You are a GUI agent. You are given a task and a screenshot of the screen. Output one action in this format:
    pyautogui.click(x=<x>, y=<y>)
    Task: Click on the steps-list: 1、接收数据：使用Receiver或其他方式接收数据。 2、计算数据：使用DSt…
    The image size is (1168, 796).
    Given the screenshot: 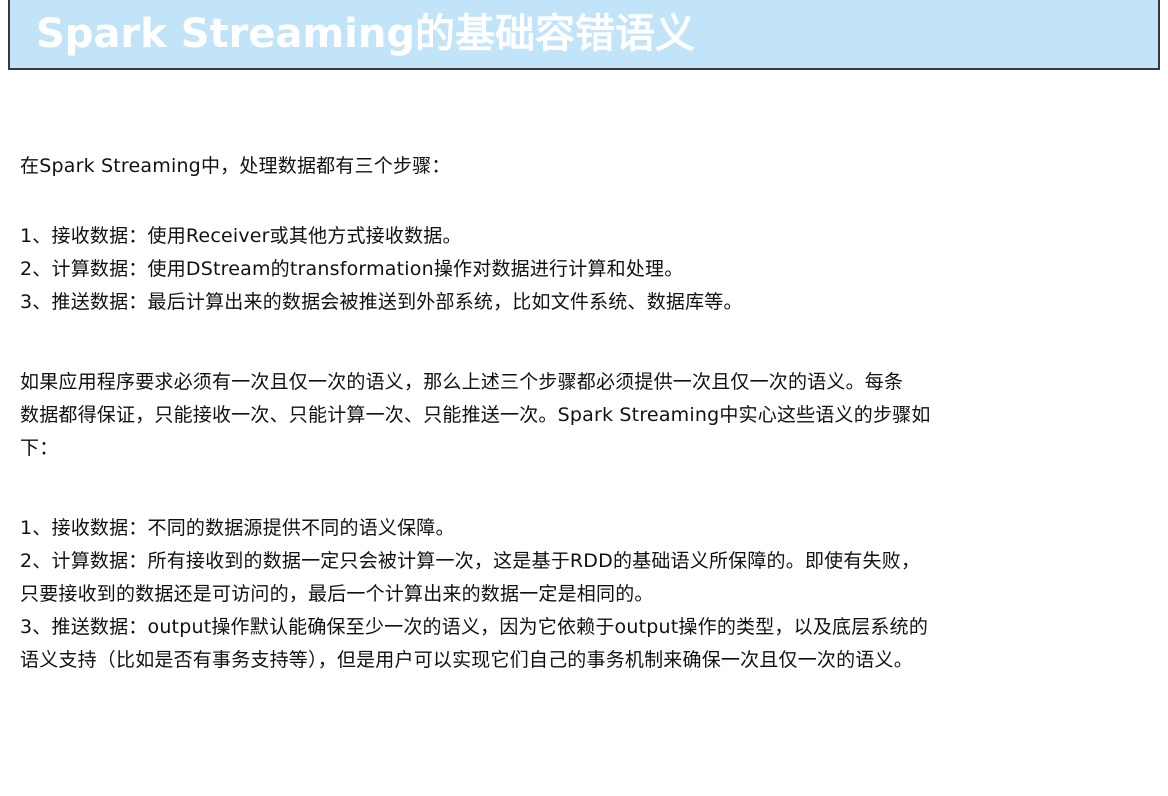 What is the action you would take?
    pyautogui.click(x=585, y=269)
    